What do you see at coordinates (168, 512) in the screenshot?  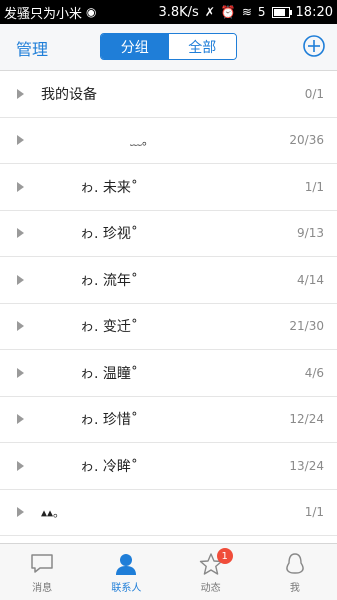 I see `group-row: ▴▴。 1/1` at bounding box center [168, 512].